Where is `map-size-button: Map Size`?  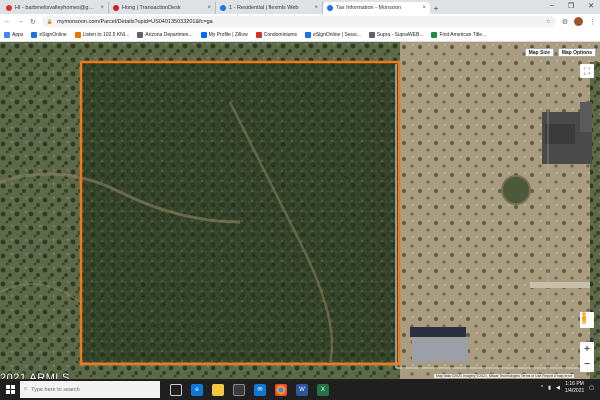
map-size-button: Map Size is located at coordinates (539, 52).